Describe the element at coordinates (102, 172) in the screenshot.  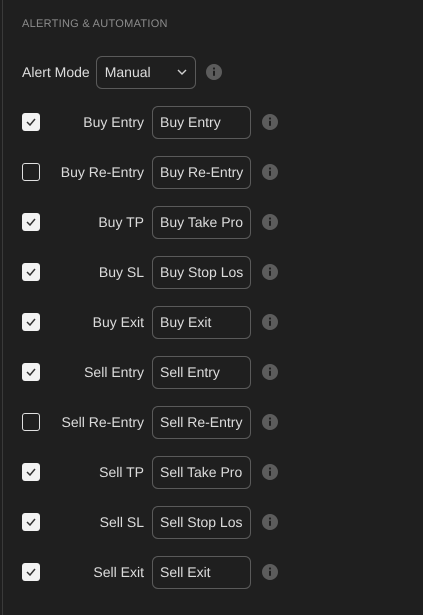
I see `field-label: Buy Re-Entry` at that location.